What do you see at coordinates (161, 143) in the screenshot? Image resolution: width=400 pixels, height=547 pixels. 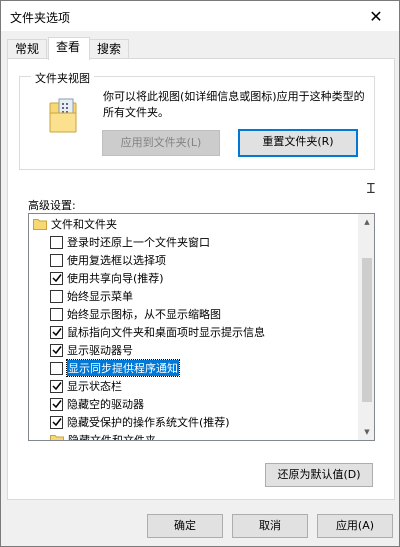 I see `apply-to-folders-button: 应用到文件夹(L)` at bounding box center [161, 143].